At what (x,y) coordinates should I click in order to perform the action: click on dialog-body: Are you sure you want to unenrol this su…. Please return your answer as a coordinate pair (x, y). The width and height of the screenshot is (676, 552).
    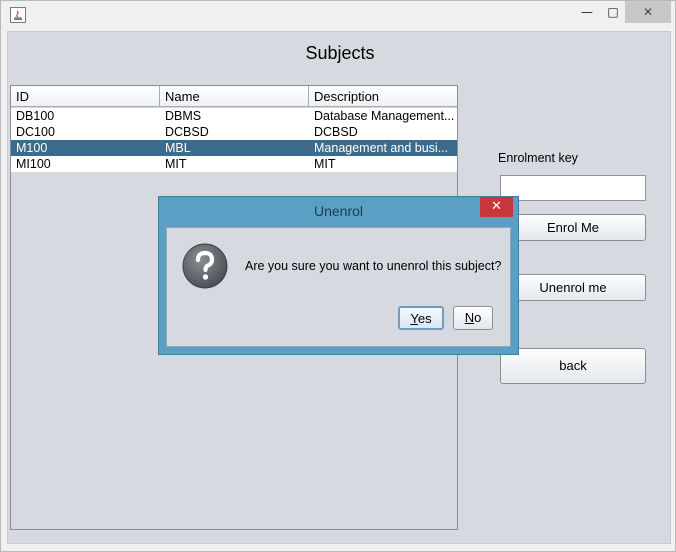
    Looking at the image, I should click on (338, 287).